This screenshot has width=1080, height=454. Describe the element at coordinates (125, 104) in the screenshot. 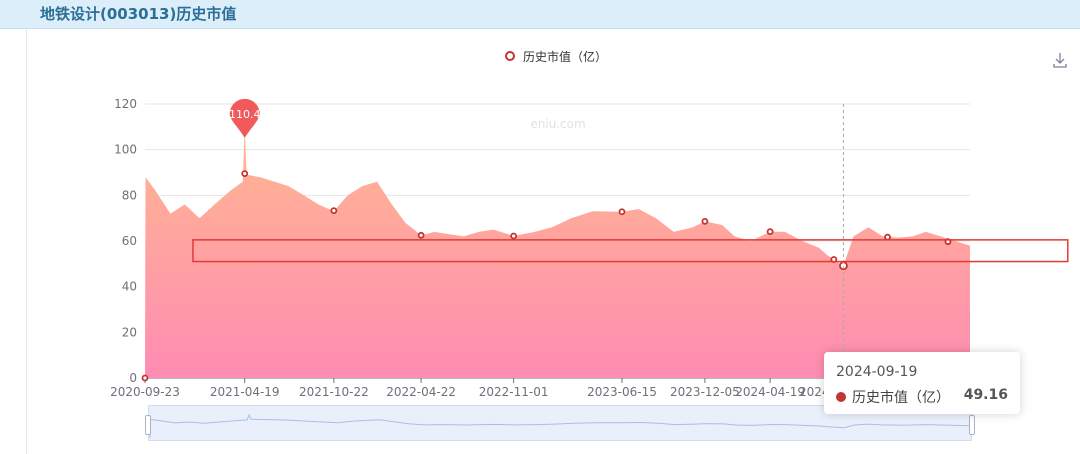

I see `y-tick-label: 120` at that location.